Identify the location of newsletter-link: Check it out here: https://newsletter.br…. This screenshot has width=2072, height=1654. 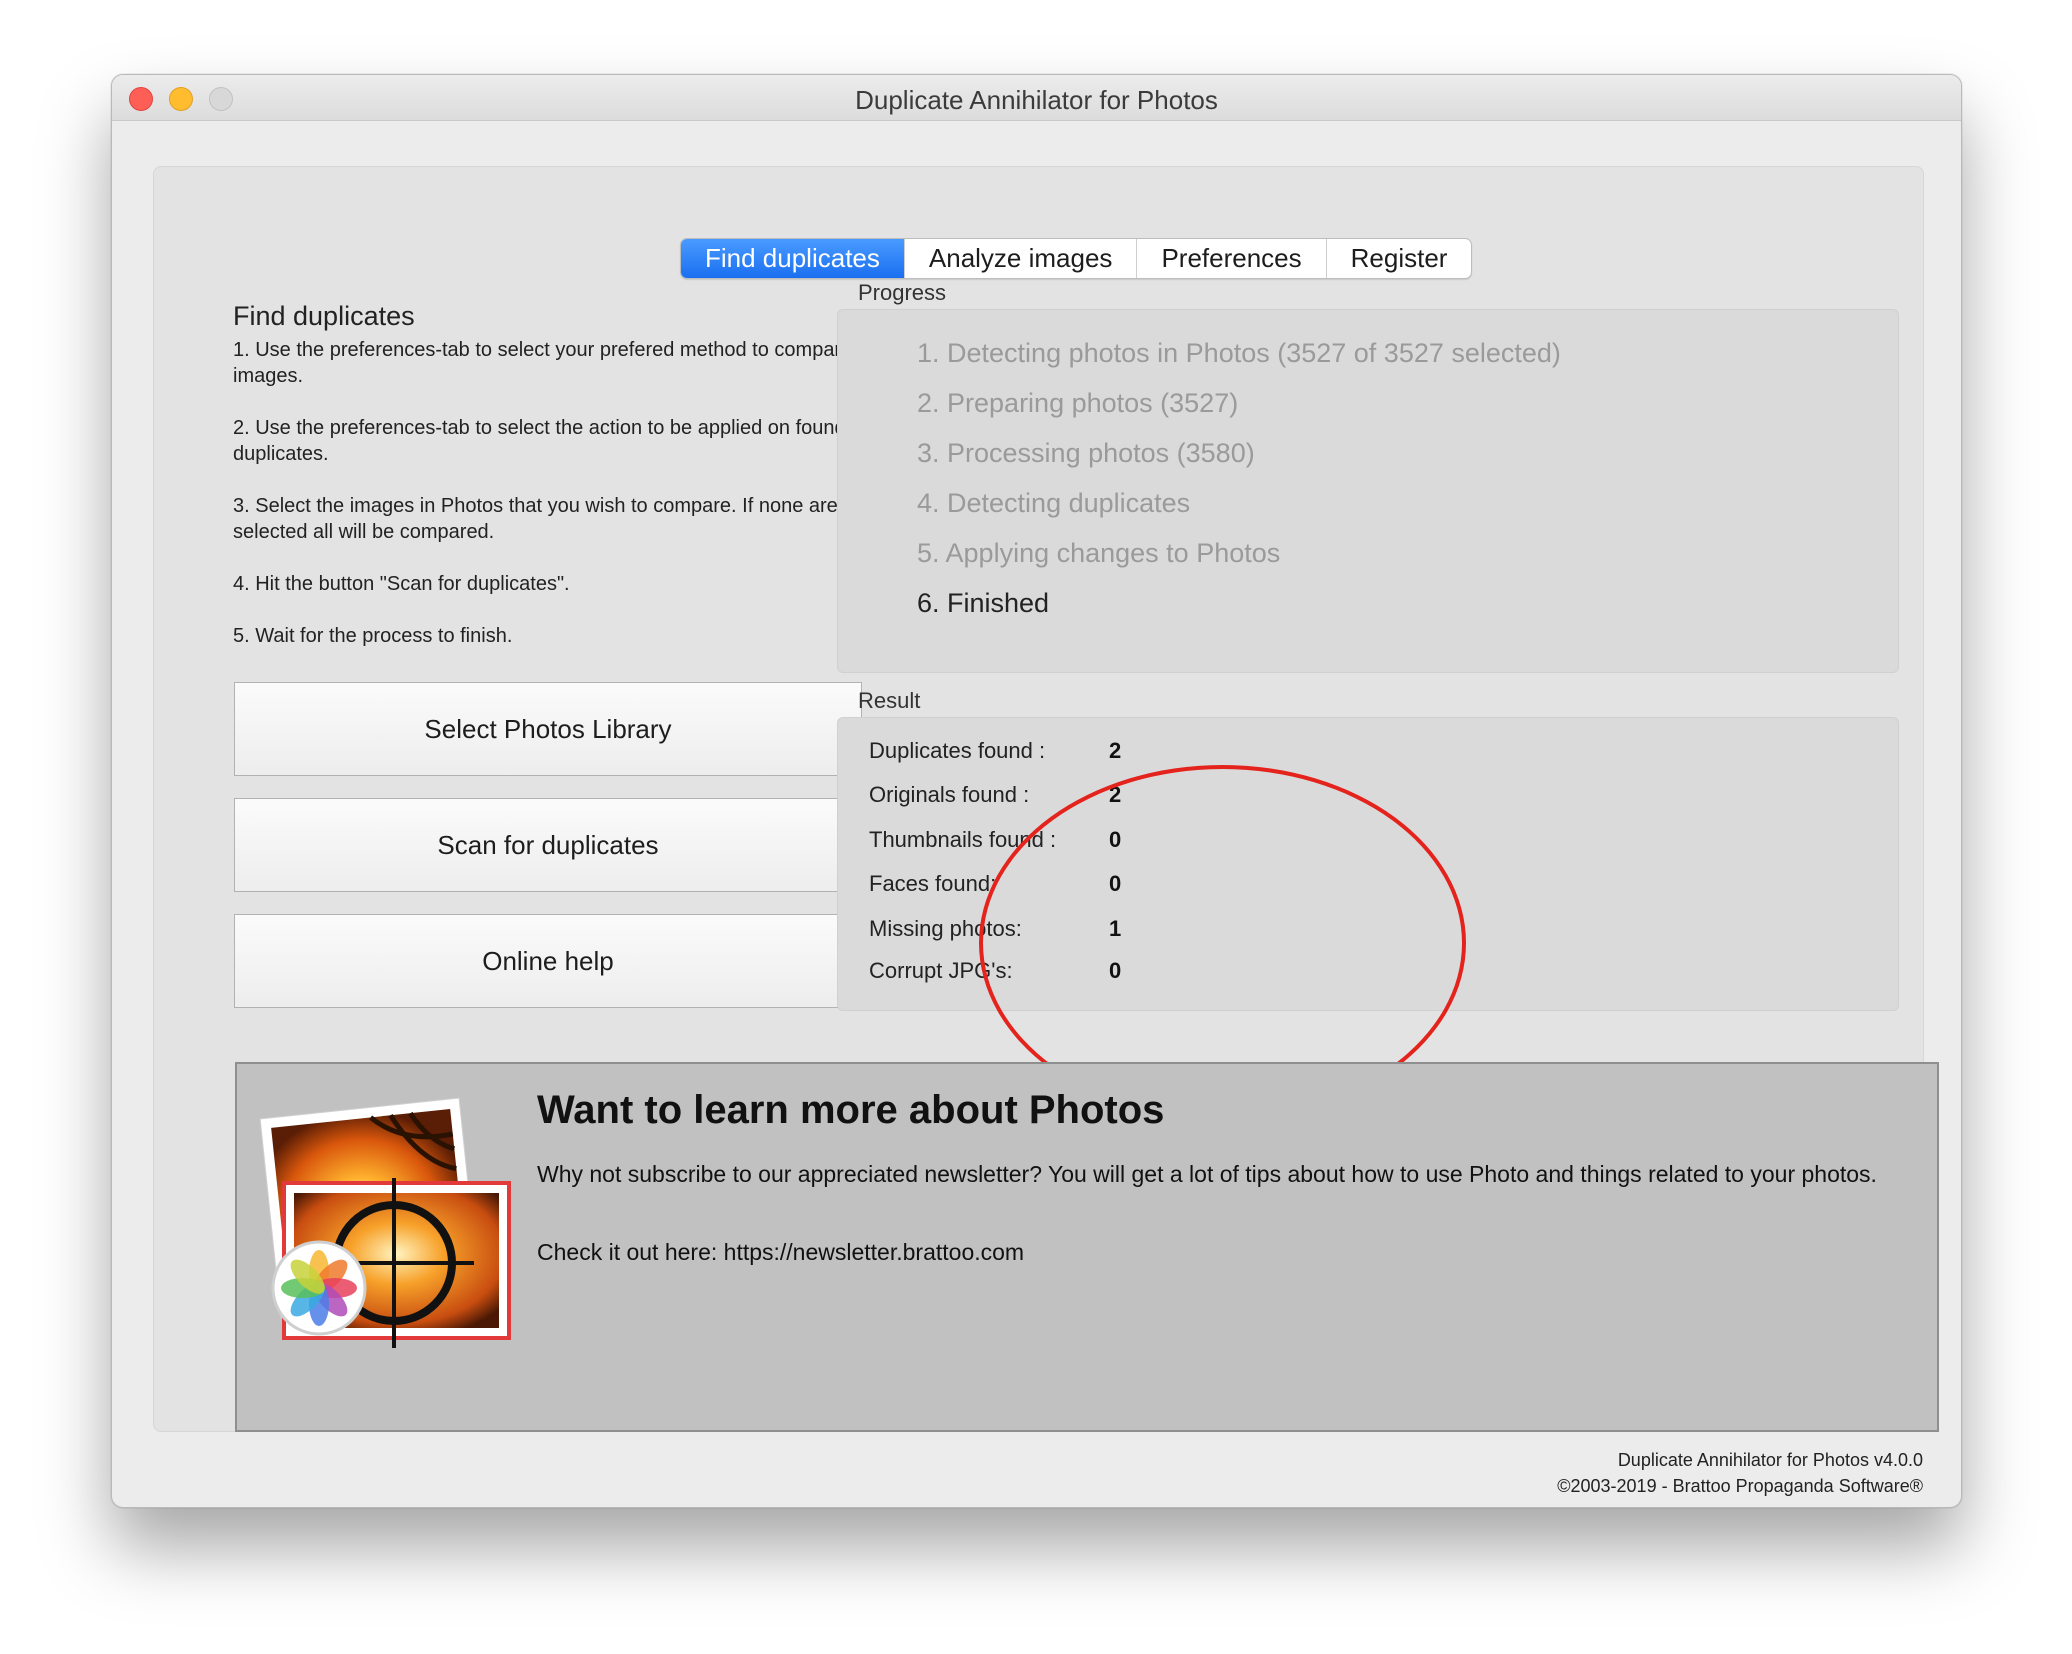
(780, 1252).